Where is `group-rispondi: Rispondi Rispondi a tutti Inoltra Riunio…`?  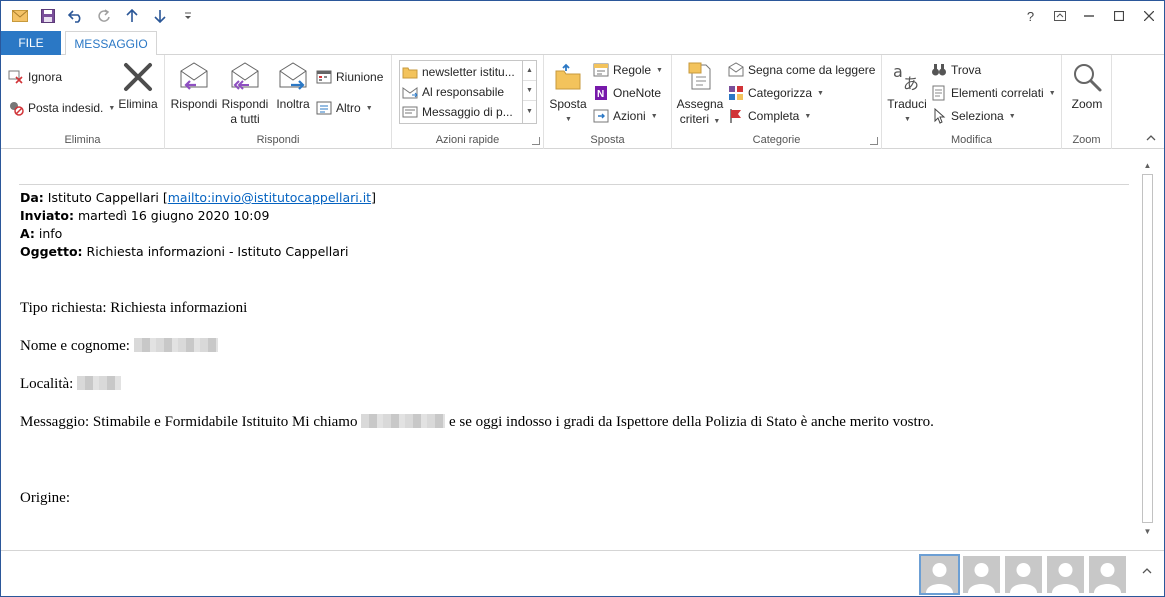 group-rispondi: Rispondi Rispondi a tutti Inoltra Riunio… is located at coordinates (278, 102).